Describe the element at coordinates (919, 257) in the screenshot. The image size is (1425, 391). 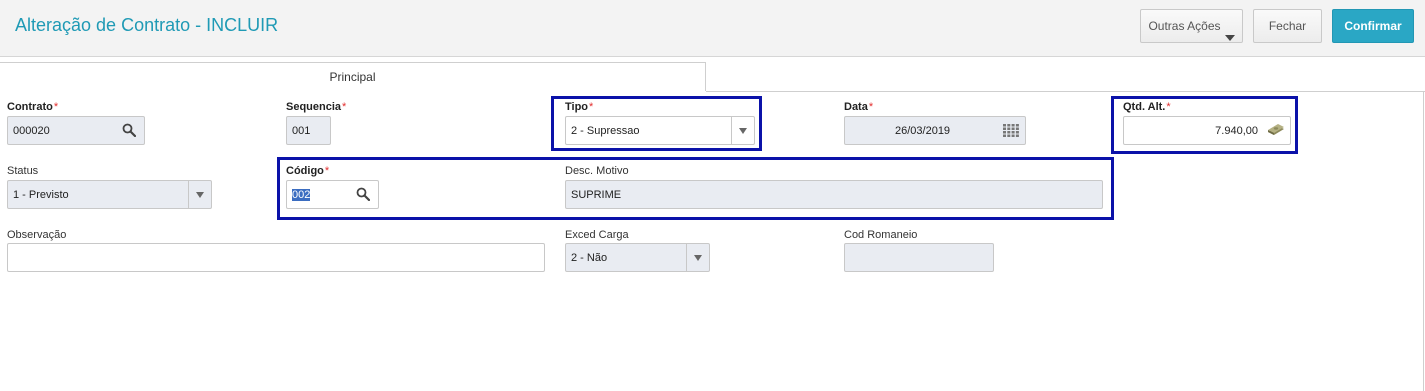
I see `cod-romaneio-field` at that location.